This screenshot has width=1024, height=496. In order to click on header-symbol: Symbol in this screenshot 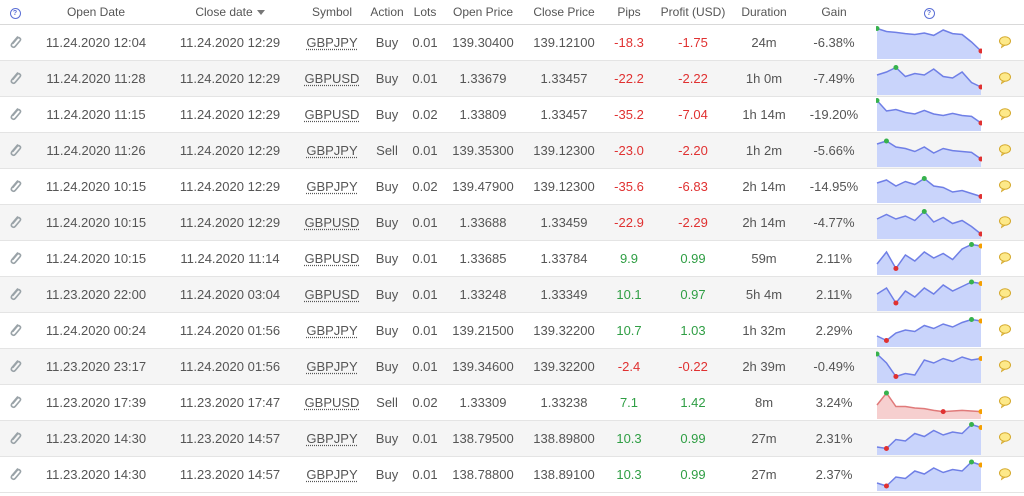, I will do `click(332, 12)`.